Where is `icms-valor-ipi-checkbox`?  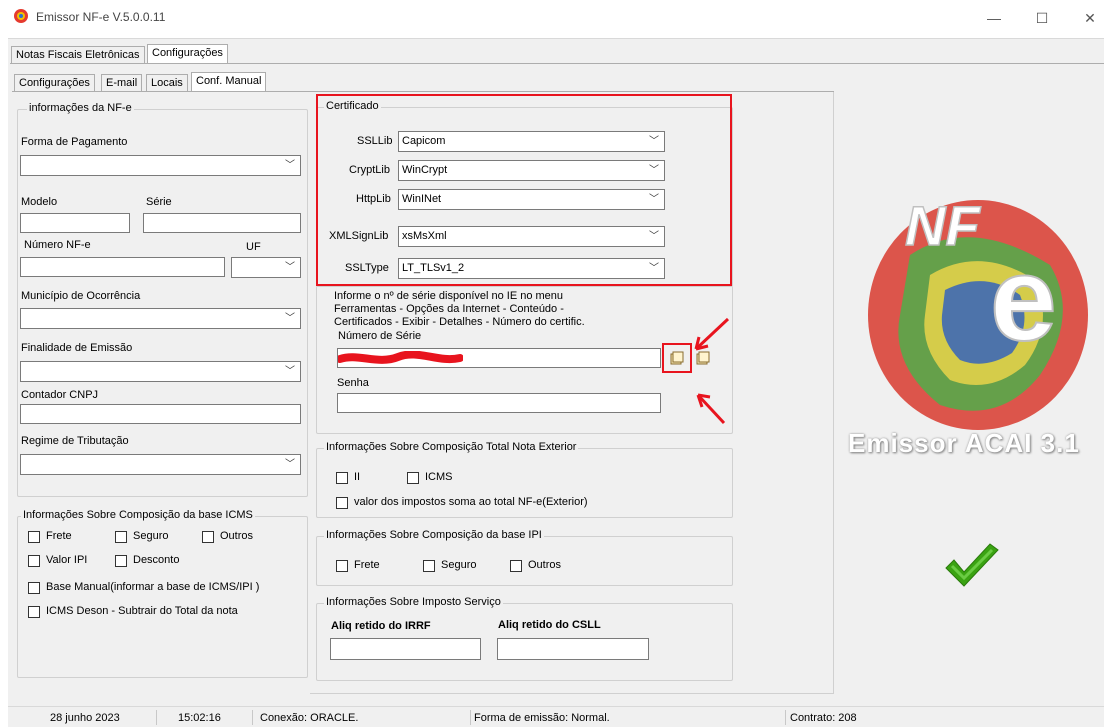
icms-valor-ipi-checkbox is located at coordinates (34, 561).